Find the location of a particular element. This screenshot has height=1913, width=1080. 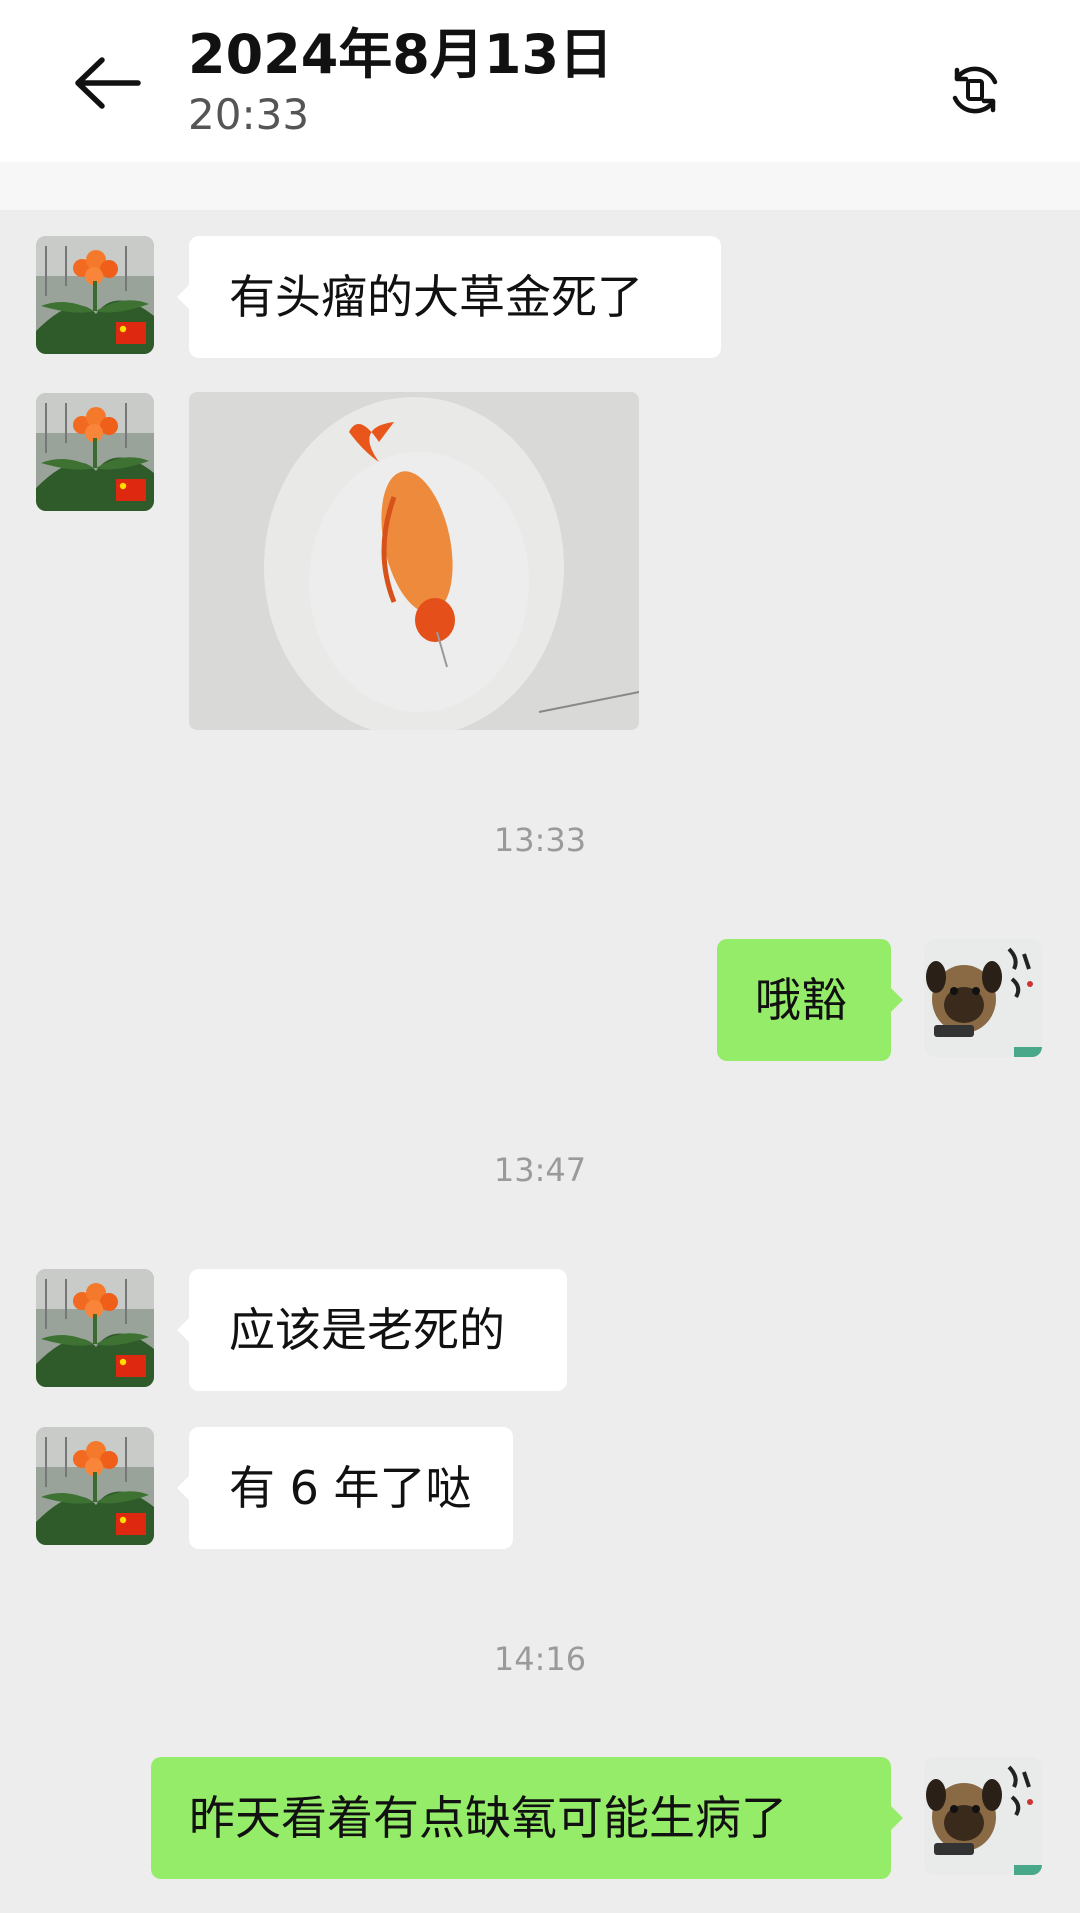

dead-goldfish-photo-icon is located at coordinates (414, 561).